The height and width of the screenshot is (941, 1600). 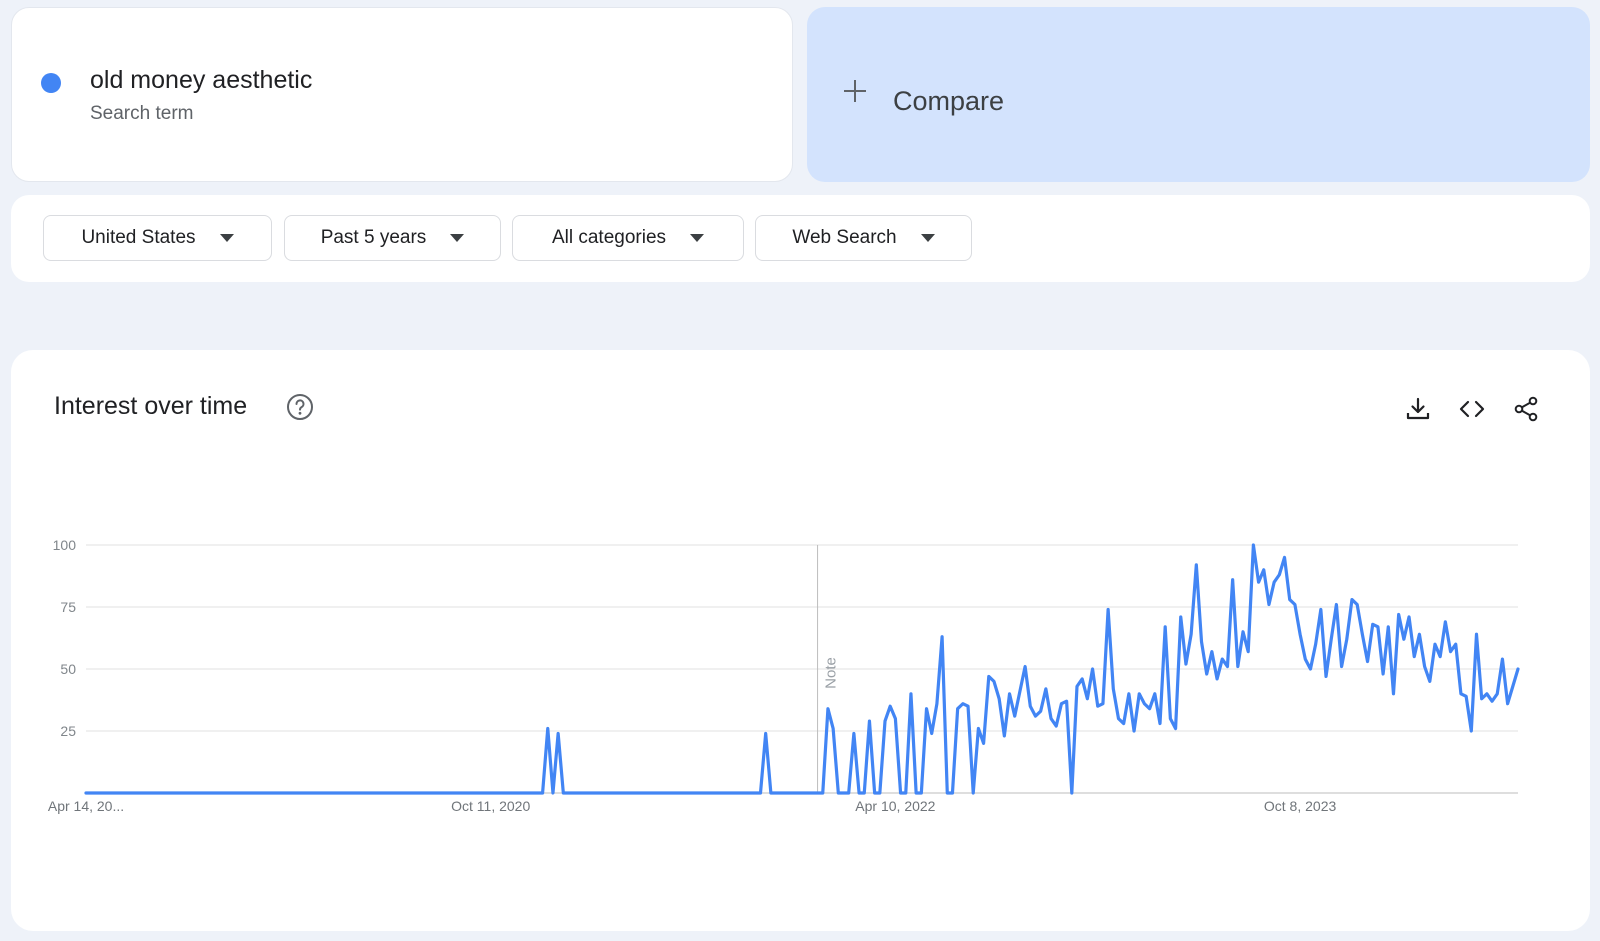 What do you see at coordinates (201, 80) in the screenshot?
I see `search-term-name: old money aesthetic` at bounding box center [201, 80].